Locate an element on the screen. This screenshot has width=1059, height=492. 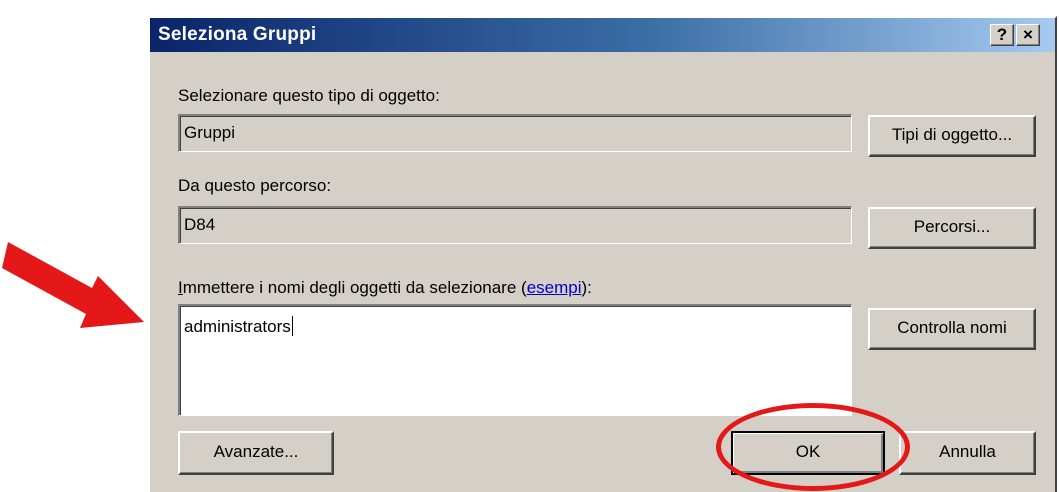
location-label: Da questo percorso: is located at coordinates (255, 185).